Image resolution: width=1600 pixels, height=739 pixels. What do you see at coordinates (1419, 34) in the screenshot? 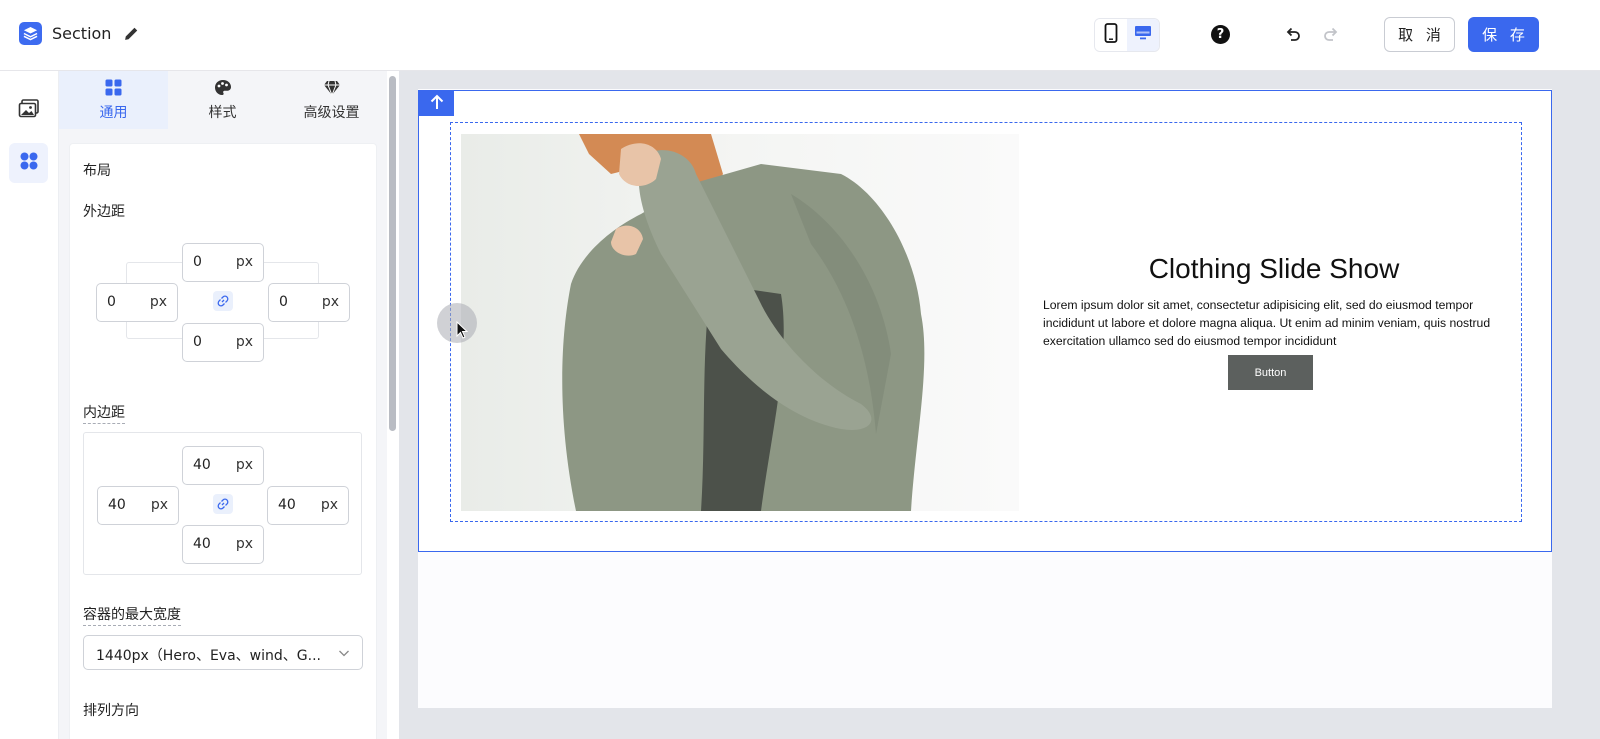
I see `cancel-button: 取 消` at bounding box center [1419, 34].